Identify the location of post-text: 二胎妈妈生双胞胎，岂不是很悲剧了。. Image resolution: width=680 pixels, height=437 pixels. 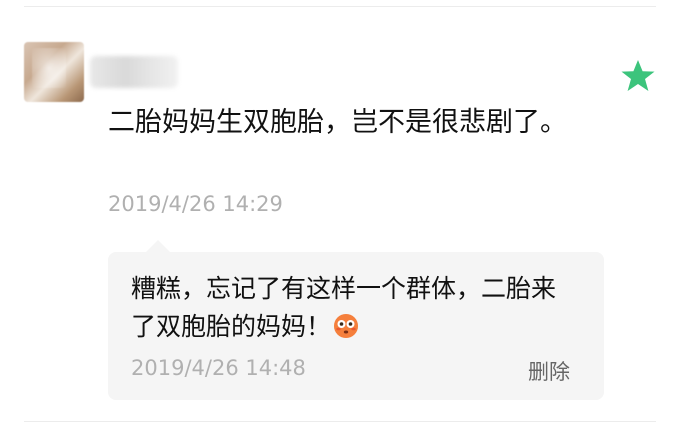
(337, 122).